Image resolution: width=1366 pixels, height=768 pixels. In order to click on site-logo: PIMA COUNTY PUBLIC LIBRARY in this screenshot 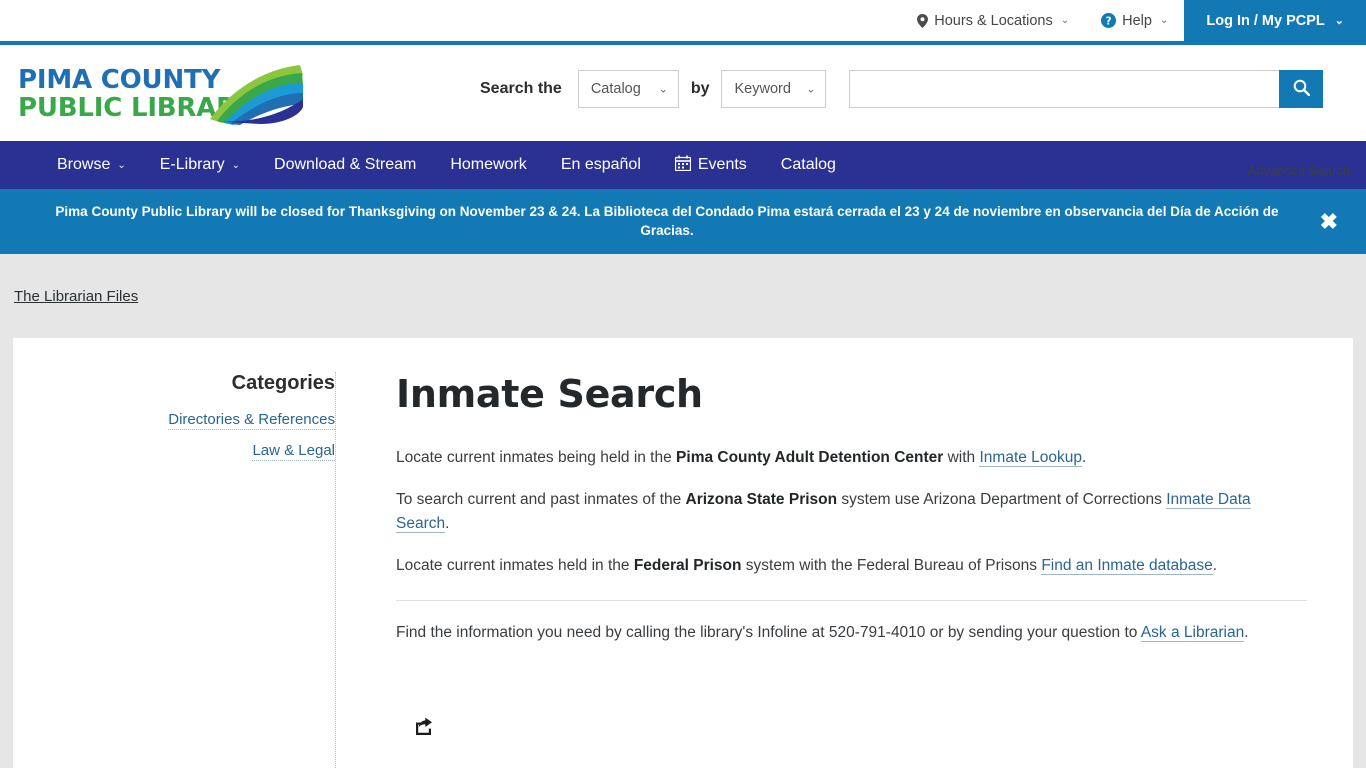, I will do `click(161, 93)`.